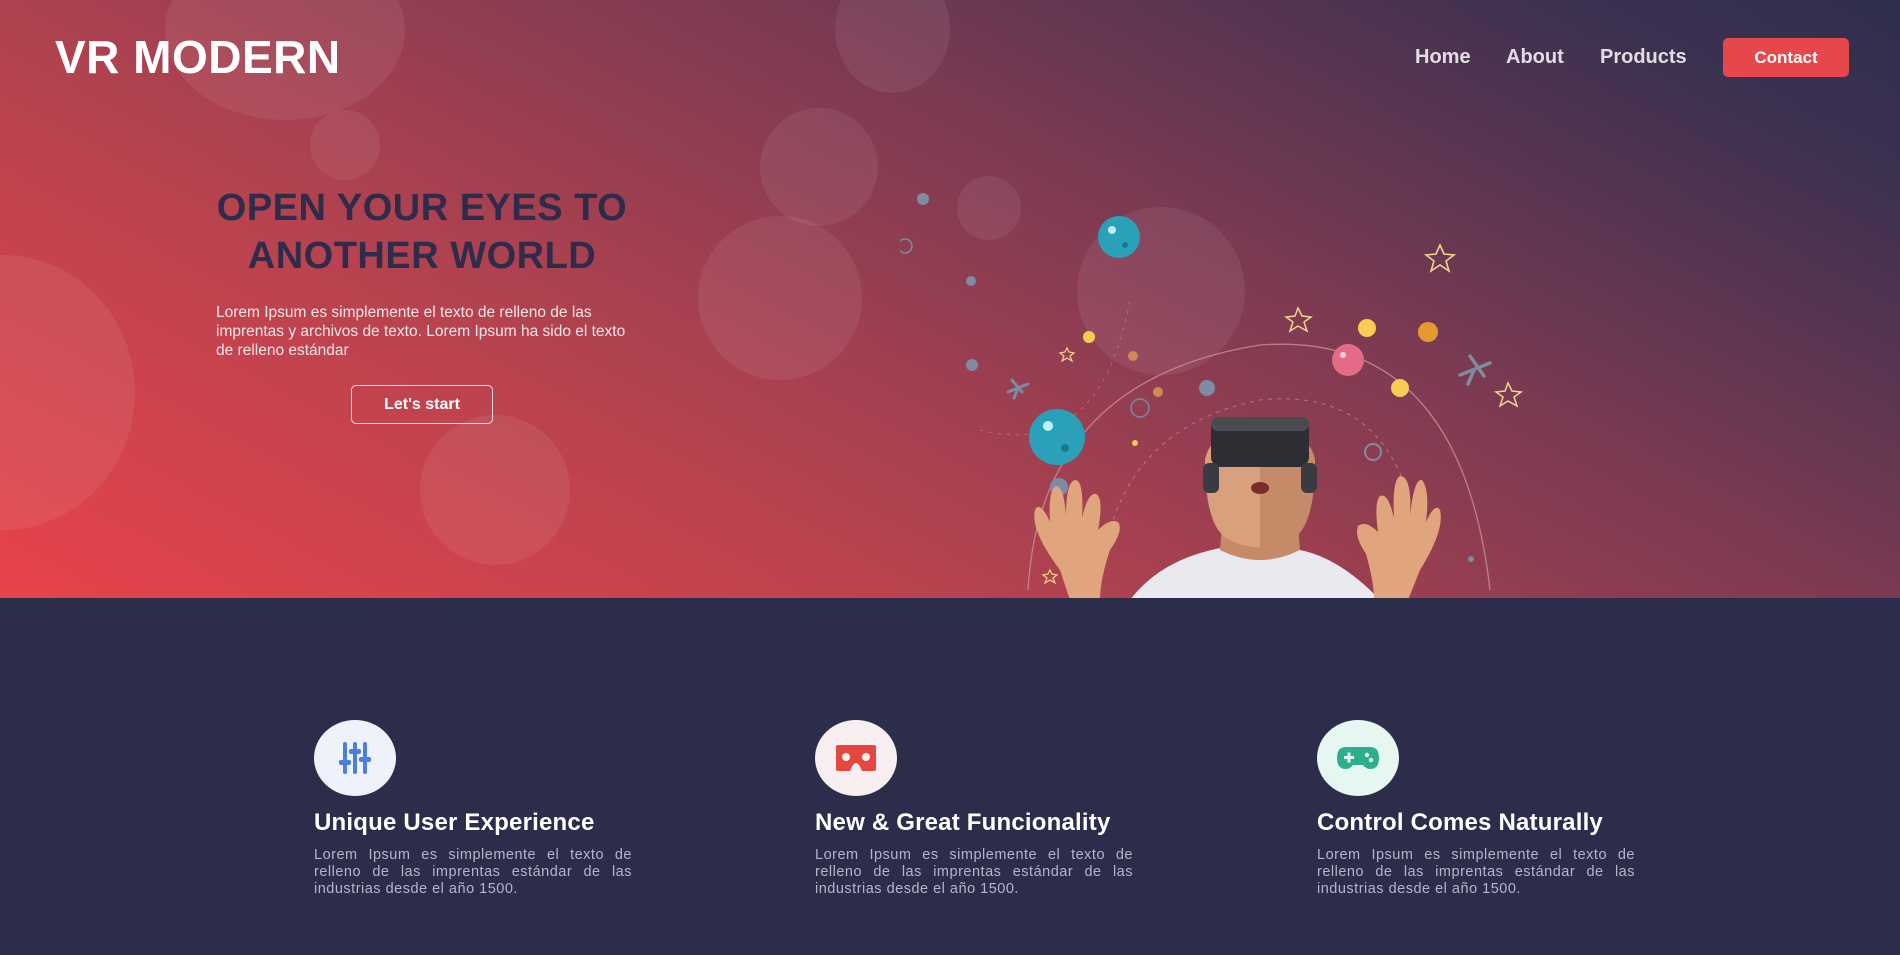 The image size is (1900, 955). Describe the element at coordinates (1443, 57) in the screenshot. I see `nav-home: Home` at that location.